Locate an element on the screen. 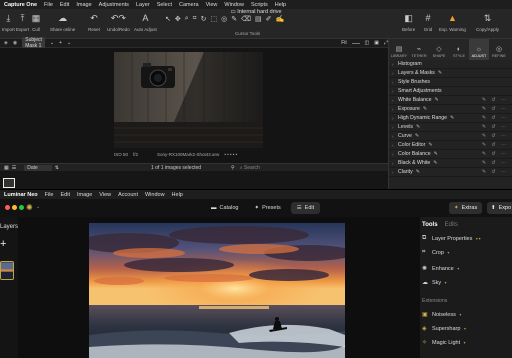  list-view-icon: ☰ is located at coordinates (14, 168).